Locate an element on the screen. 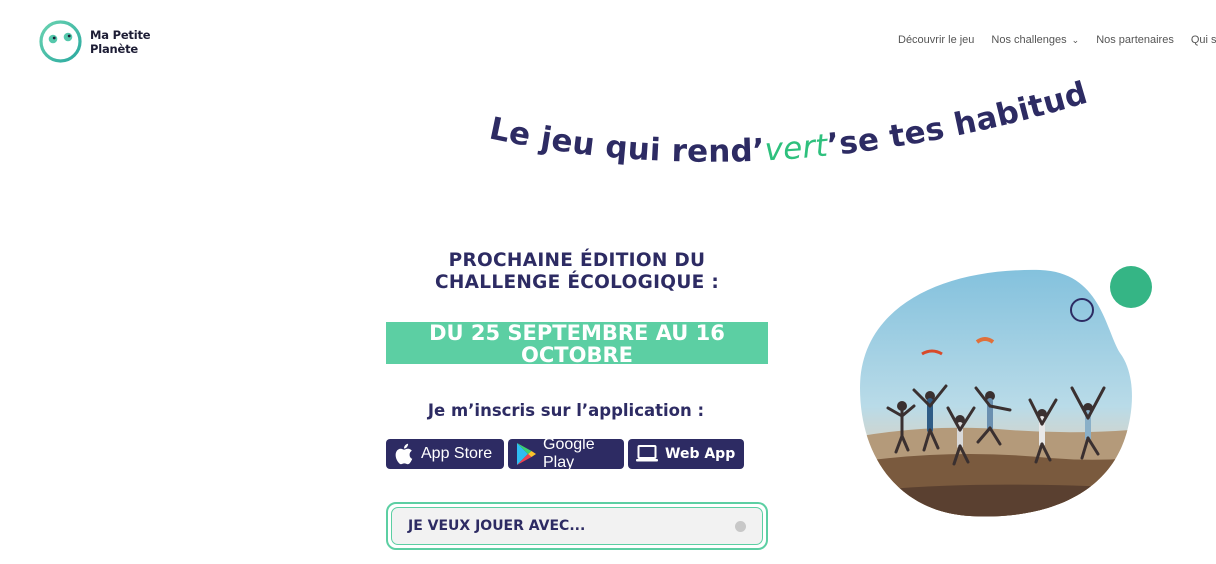 This screenshot has width=1216, height=564. google-play-label: Google Play is located at coordinates (569, 453).